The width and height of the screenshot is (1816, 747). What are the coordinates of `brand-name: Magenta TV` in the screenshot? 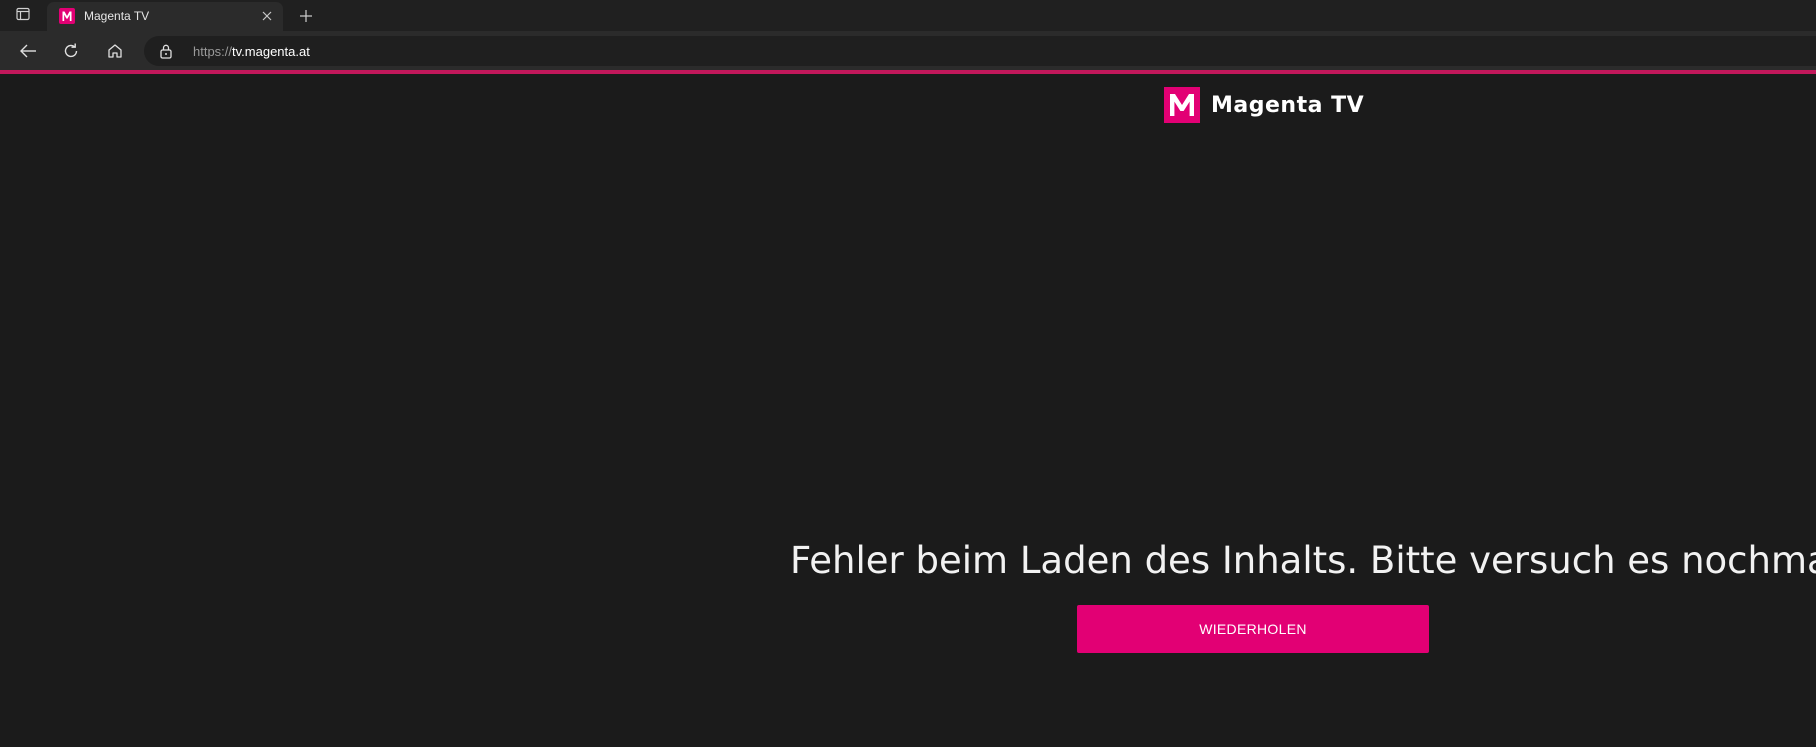 It's located at (1288, 105).